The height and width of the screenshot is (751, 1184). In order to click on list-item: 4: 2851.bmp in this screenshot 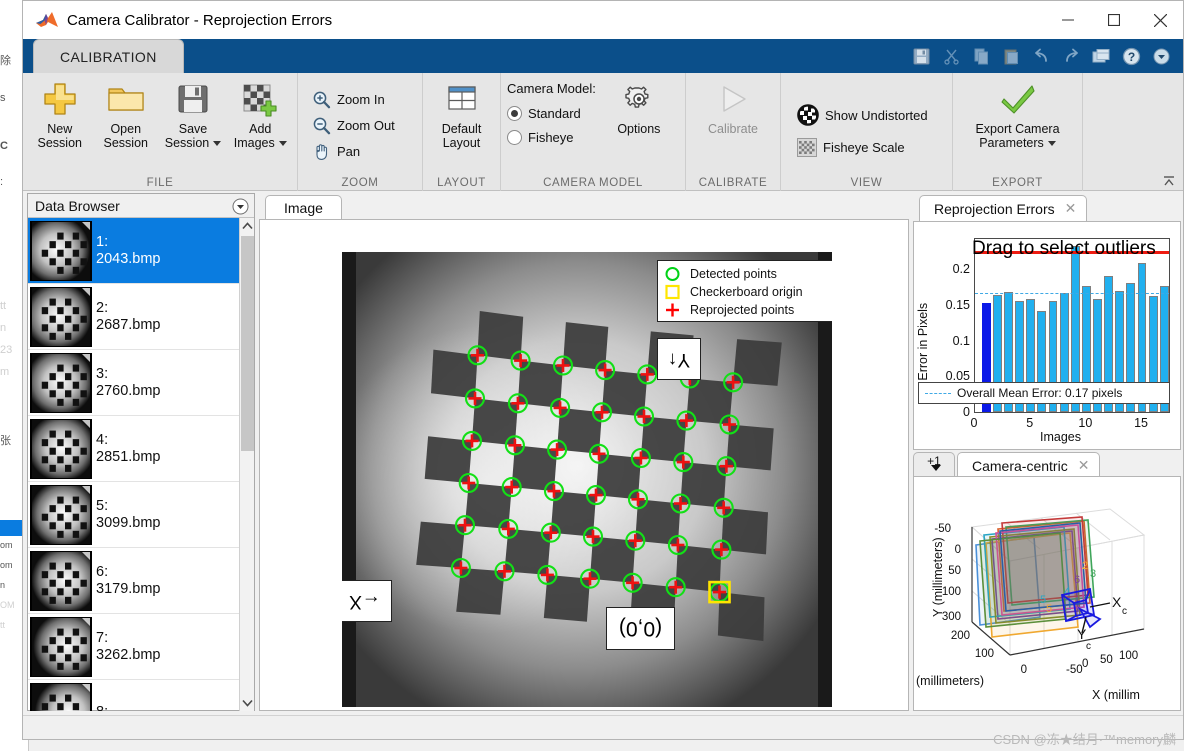, I will do `click(134, 449)`.